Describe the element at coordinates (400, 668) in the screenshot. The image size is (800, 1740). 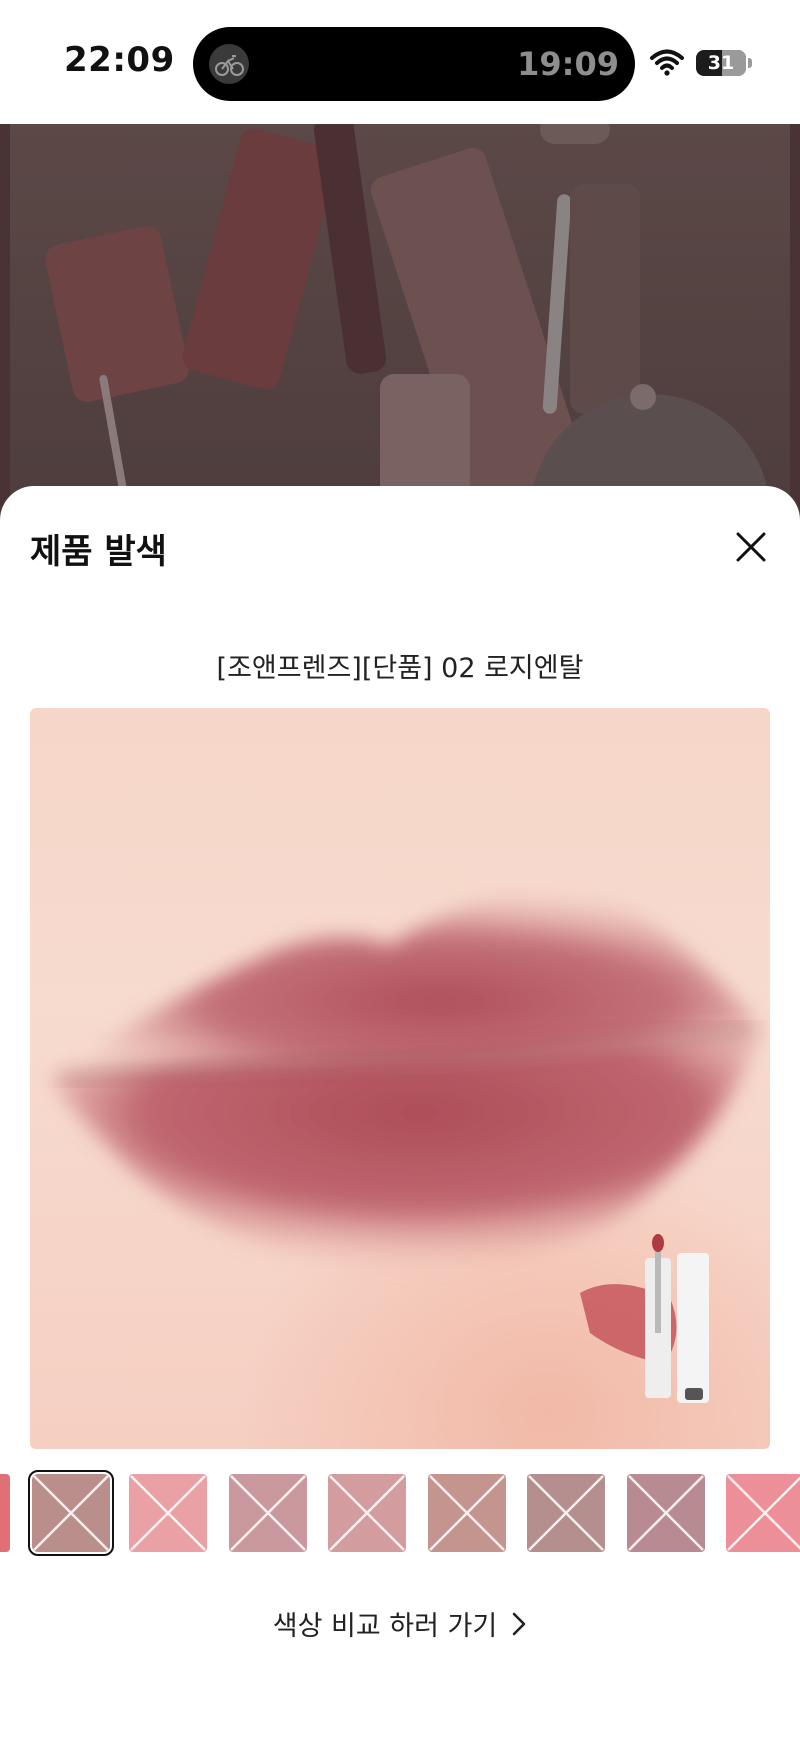
I see `product-name: [조앤프렌즈][단품] 02 로지엔탈` at that location.